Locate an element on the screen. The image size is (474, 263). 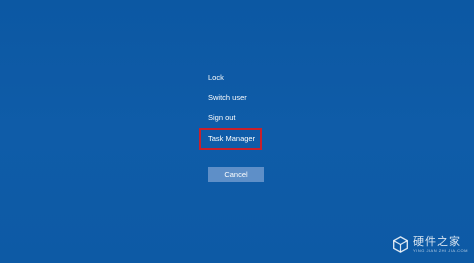
cancel-button: Cancel is located at coordinates (236, 174).